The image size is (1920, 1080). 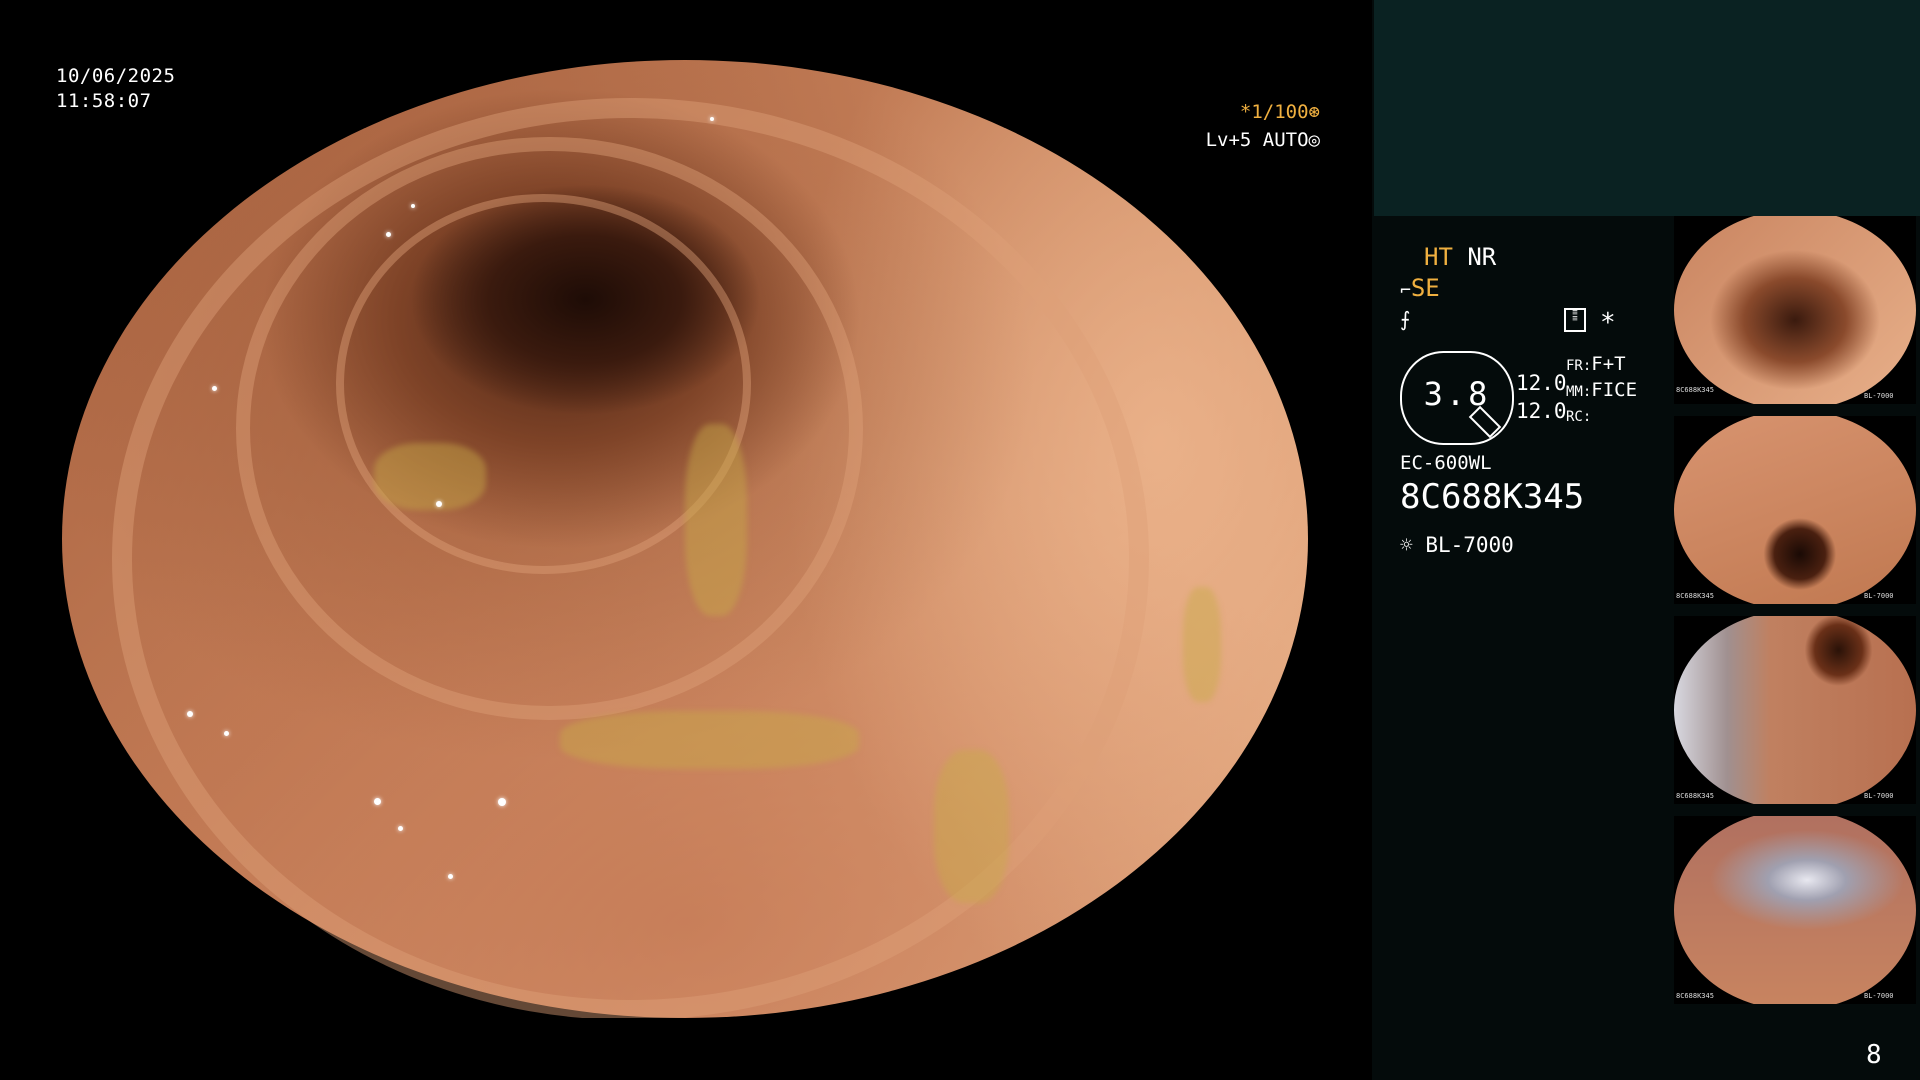 What do you see at coordinates (1460, 257) in the screenshot?
I see `enhancement-line: HT NR` at bounding box center [1460, 257].